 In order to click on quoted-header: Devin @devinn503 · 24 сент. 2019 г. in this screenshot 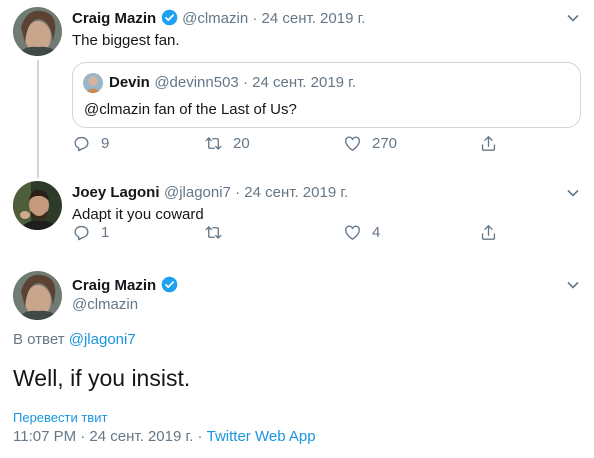, I will do `click(232, 83)`.